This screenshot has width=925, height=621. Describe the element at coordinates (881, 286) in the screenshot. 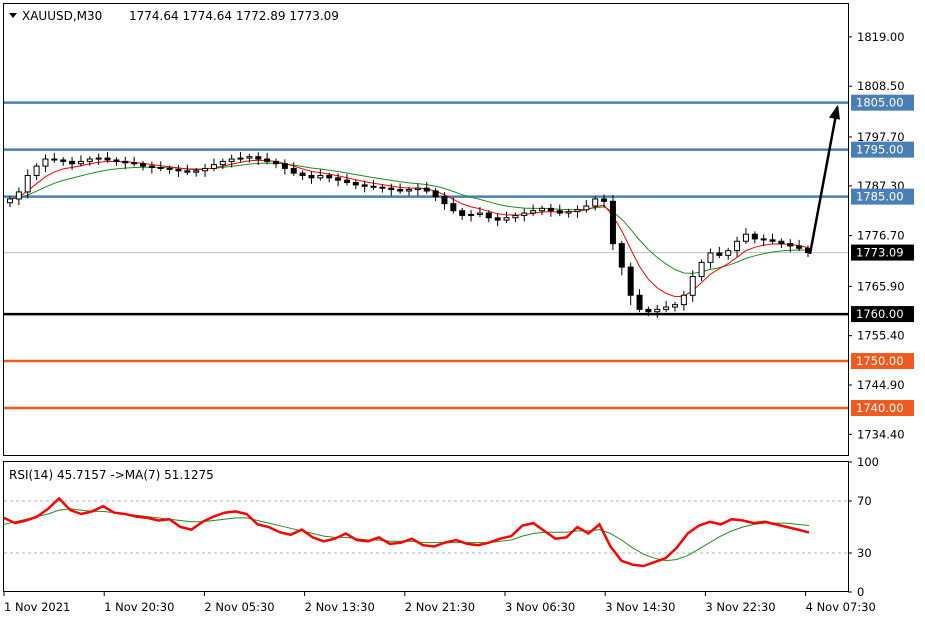

I see `price-tick-label: 1765.90` at that location.